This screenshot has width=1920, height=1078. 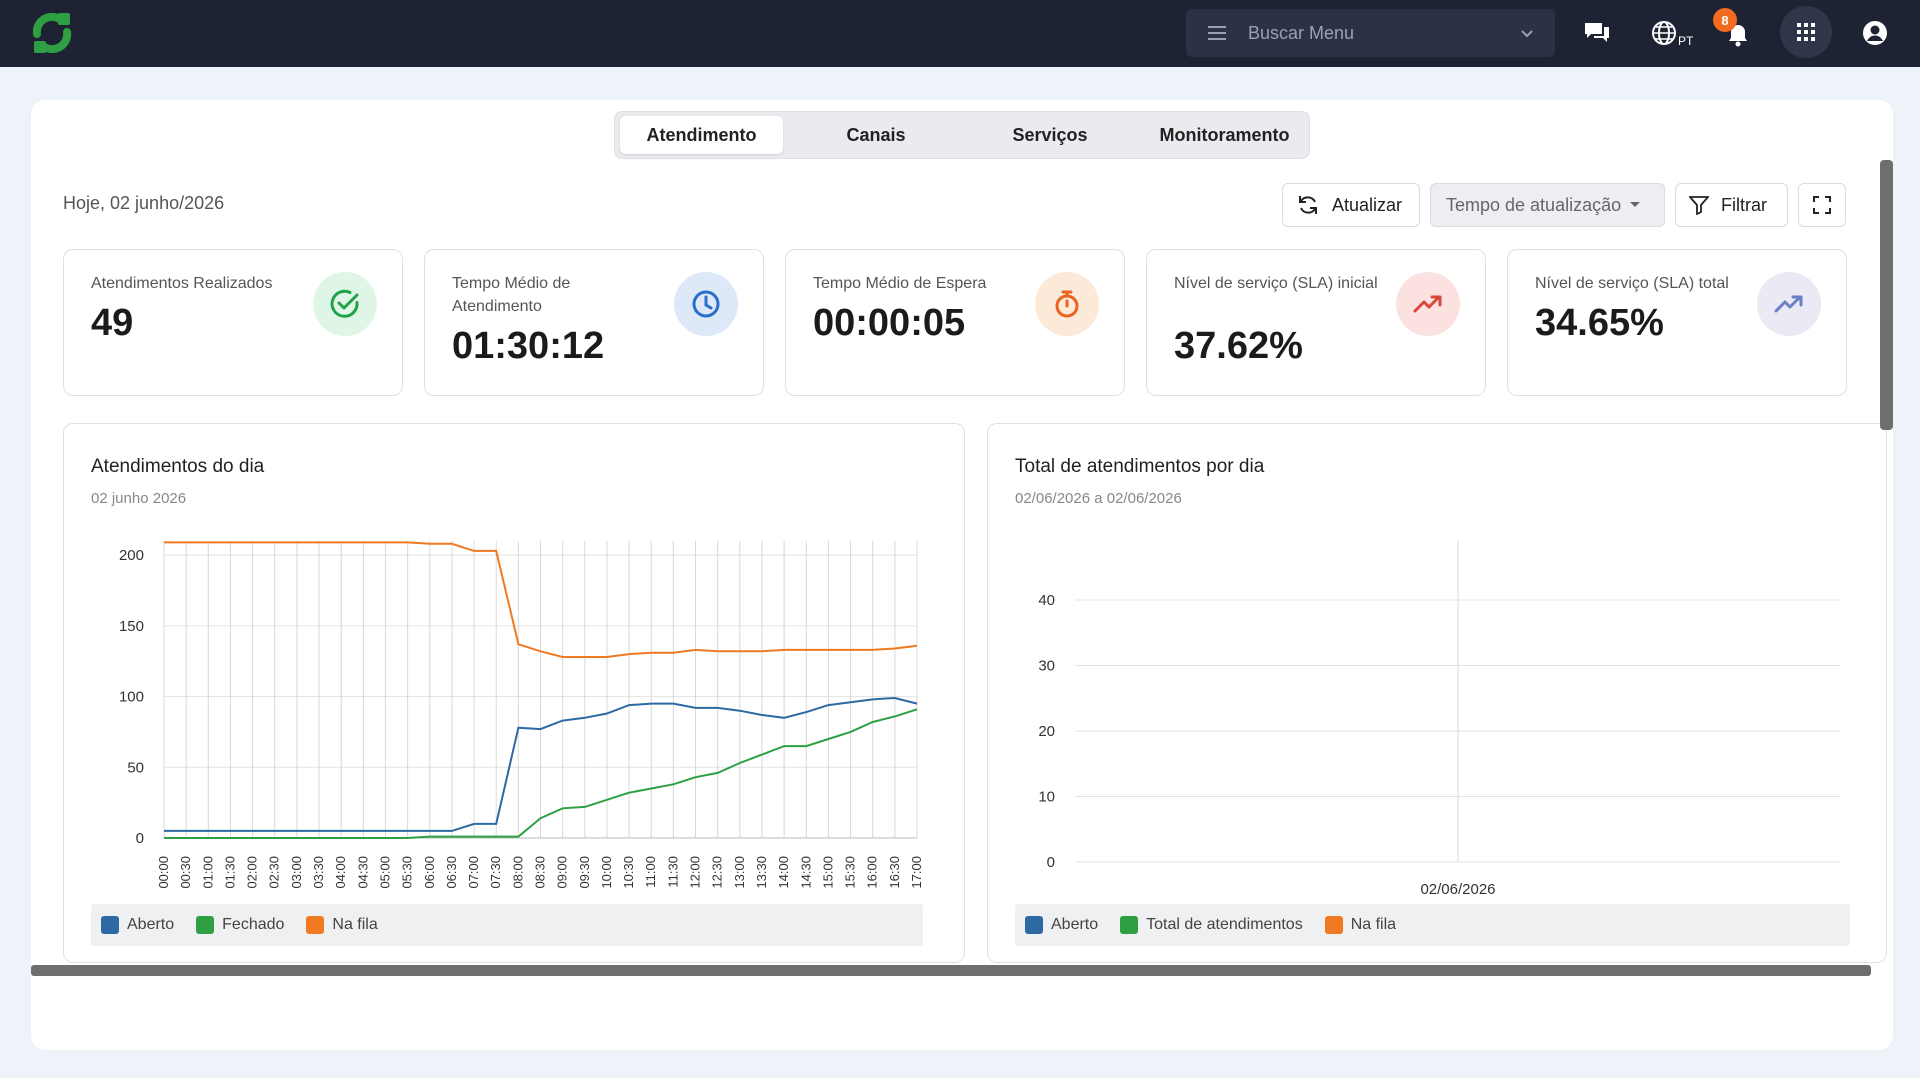 What do you see at coordinates (850, 872) in the screenshot?
I see `x-tick-label: 15:30` at bounding box center [850, 872].